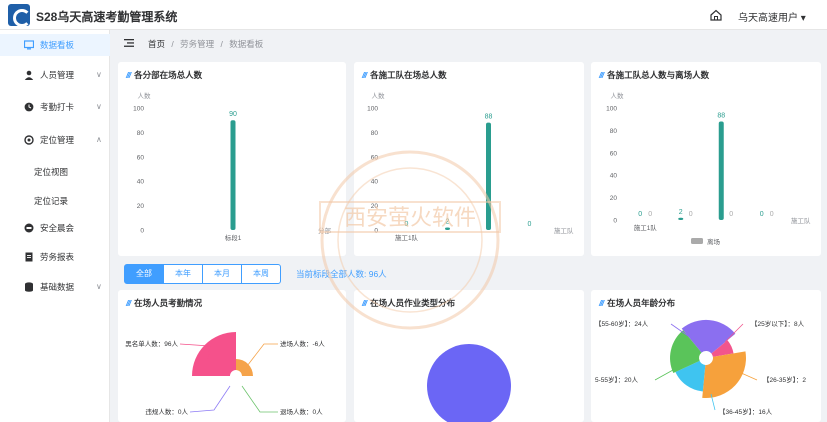 The image size is (827, 422). What do you see at coordinates (51, 201) in the screenshot?
I see `sidebar-subitem-location-records: 定位记录` at bounding box center [51, 201].